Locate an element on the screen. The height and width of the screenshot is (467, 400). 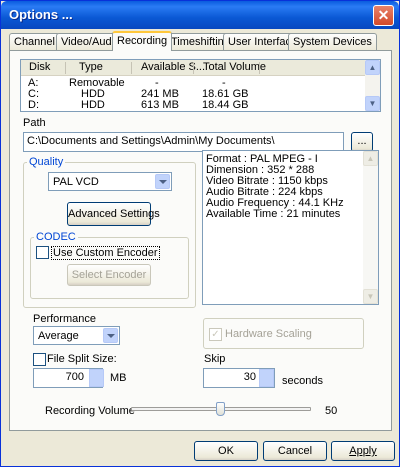
select-encoder-button: Select Encoder is located at coordinates (109, 275).